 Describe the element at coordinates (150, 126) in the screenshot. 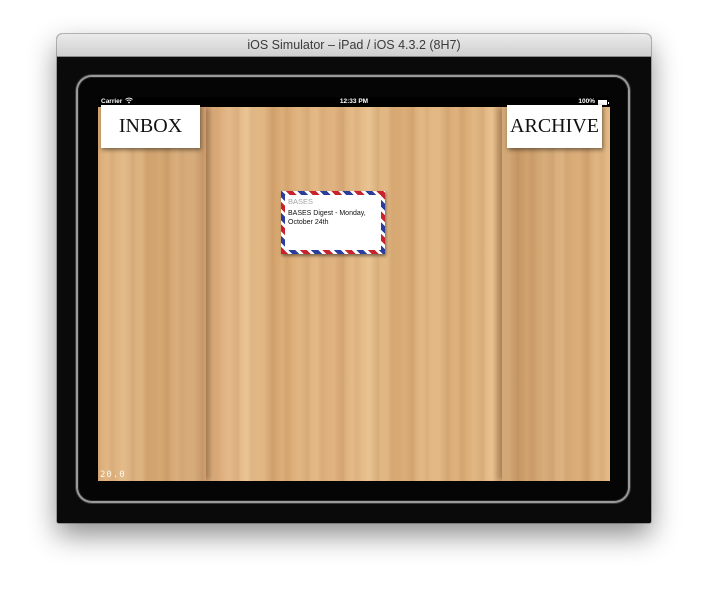

I see `inbox-label: INBOX` at that location.